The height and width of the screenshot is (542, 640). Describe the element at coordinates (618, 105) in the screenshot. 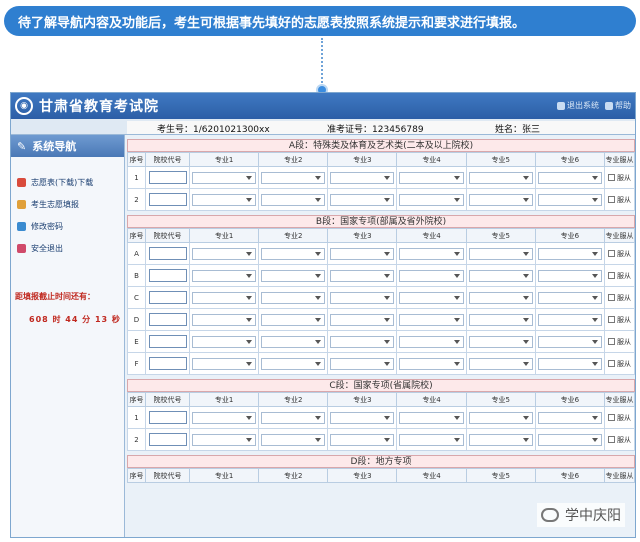

I see `help-link: 帮助` at that location.